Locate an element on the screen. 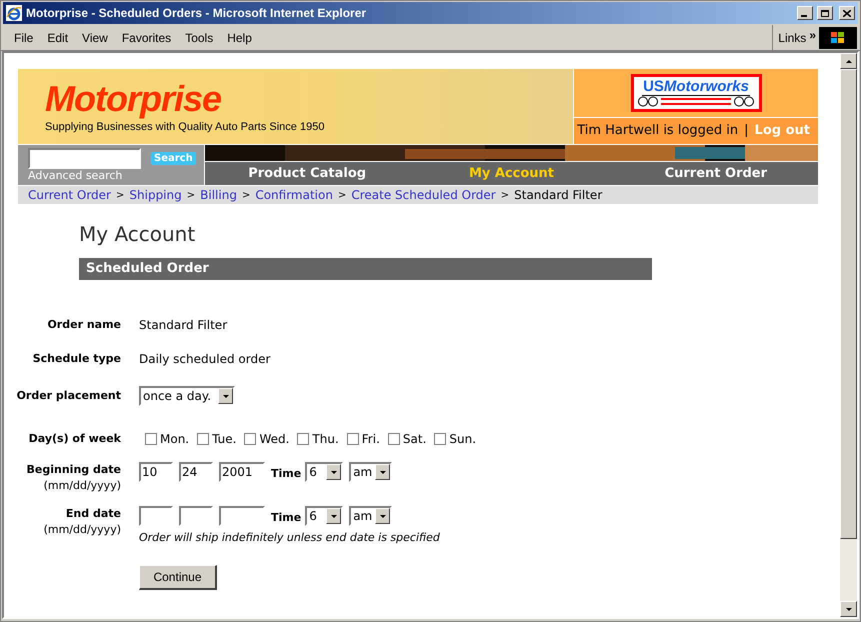  end-date-note: Order will ship indefinitely unless end date is specified is located at coordinates (289, 538).